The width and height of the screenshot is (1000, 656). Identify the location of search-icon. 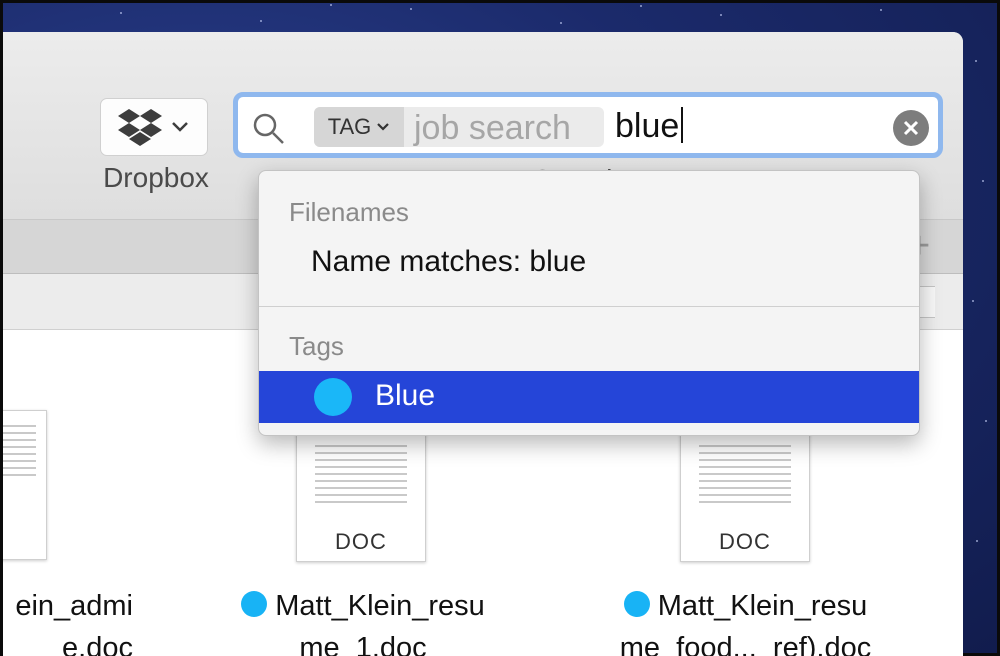
(268, 128).